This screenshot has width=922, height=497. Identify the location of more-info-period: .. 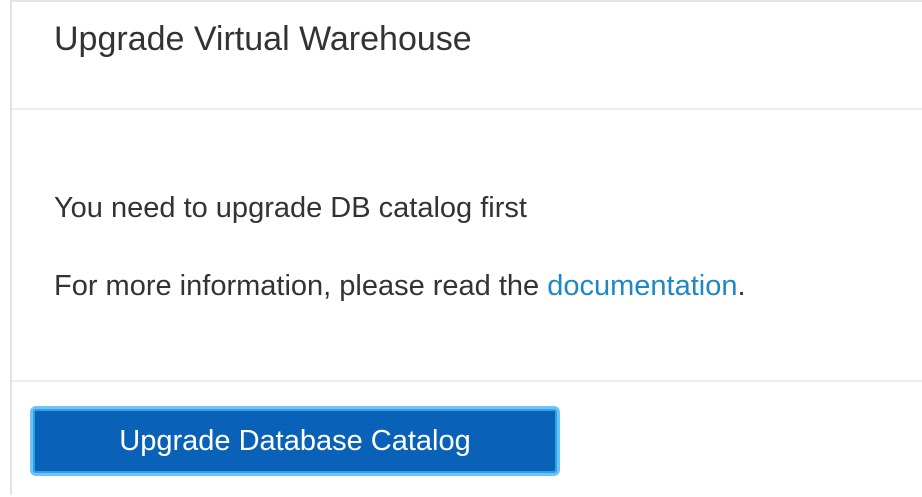
(741, 286).